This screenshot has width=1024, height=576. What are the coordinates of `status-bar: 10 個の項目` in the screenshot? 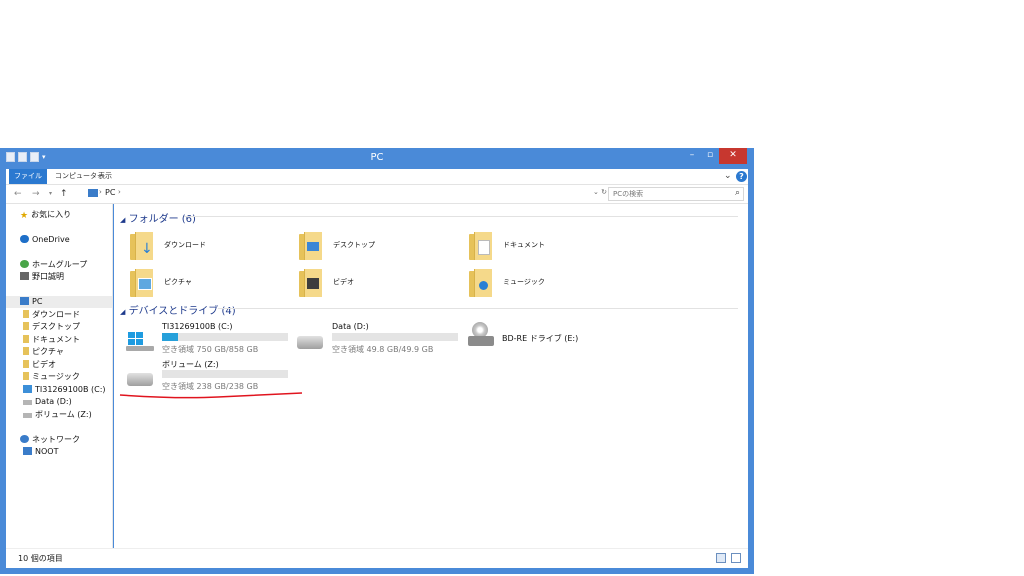 It's located at (377, 558).